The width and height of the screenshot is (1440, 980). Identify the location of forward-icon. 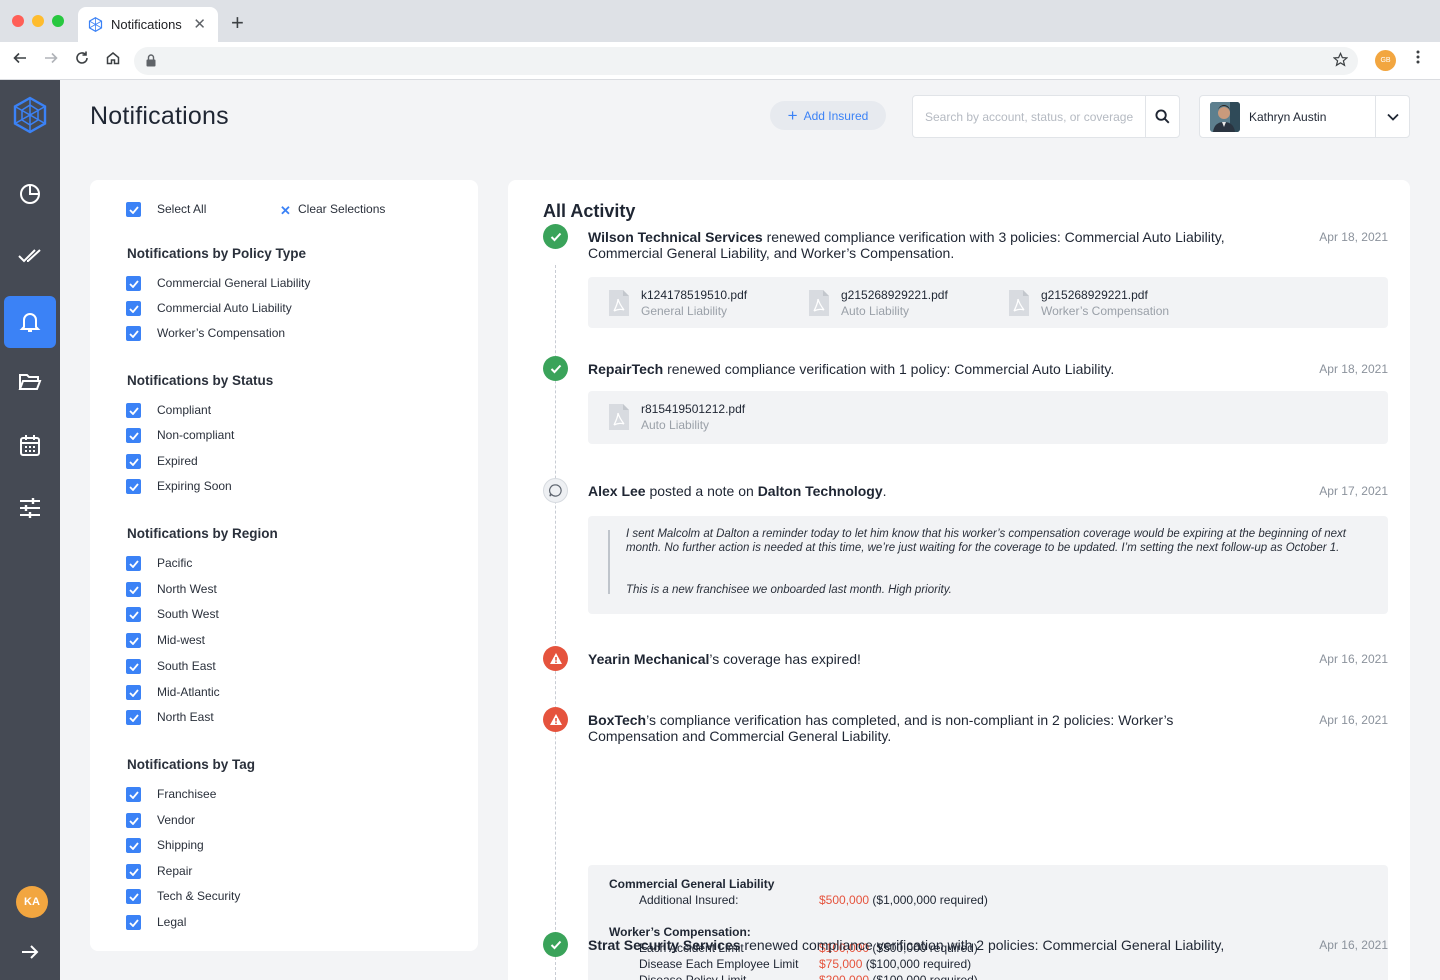
(51, 61).